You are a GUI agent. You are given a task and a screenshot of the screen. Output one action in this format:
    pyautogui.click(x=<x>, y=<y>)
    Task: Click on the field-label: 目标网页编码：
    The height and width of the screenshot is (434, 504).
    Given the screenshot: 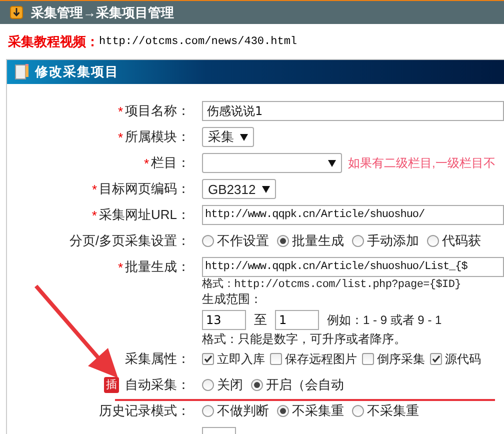 What is the action you would take?
    pyautogui.click(x=144, y=189)
    